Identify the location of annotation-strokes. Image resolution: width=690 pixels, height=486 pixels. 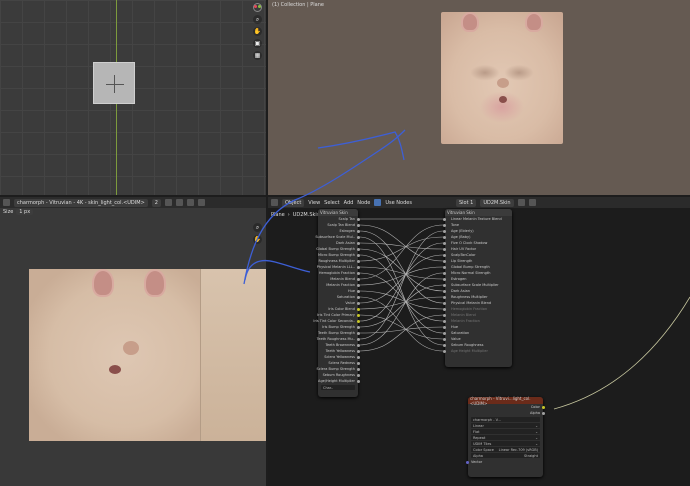
(324, 207).